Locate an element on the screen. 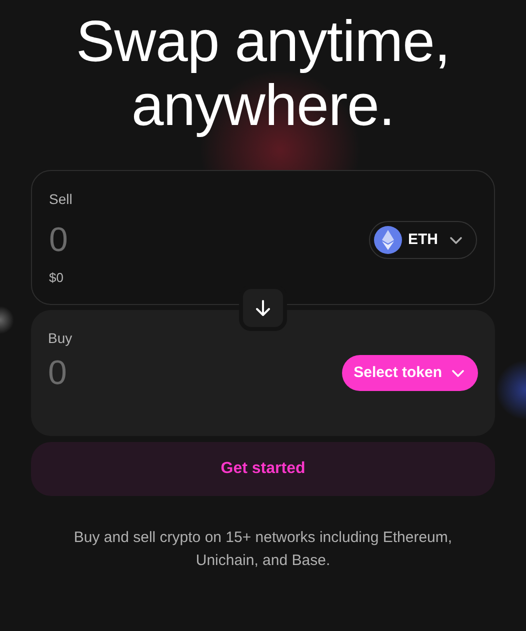  ethereum-icon is located at coordinates (388, 240).